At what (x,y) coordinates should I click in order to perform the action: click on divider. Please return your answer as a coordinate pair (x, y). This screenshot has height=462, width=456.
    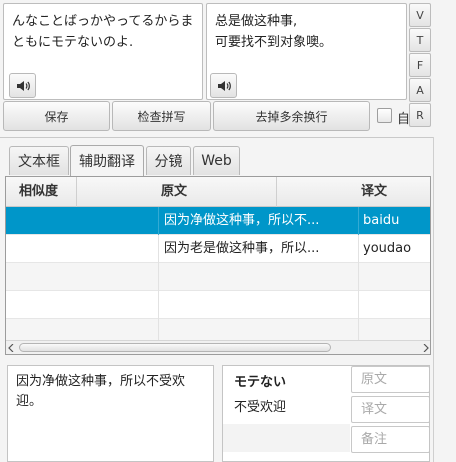
    Looking at the image, I should click on (217, 137).